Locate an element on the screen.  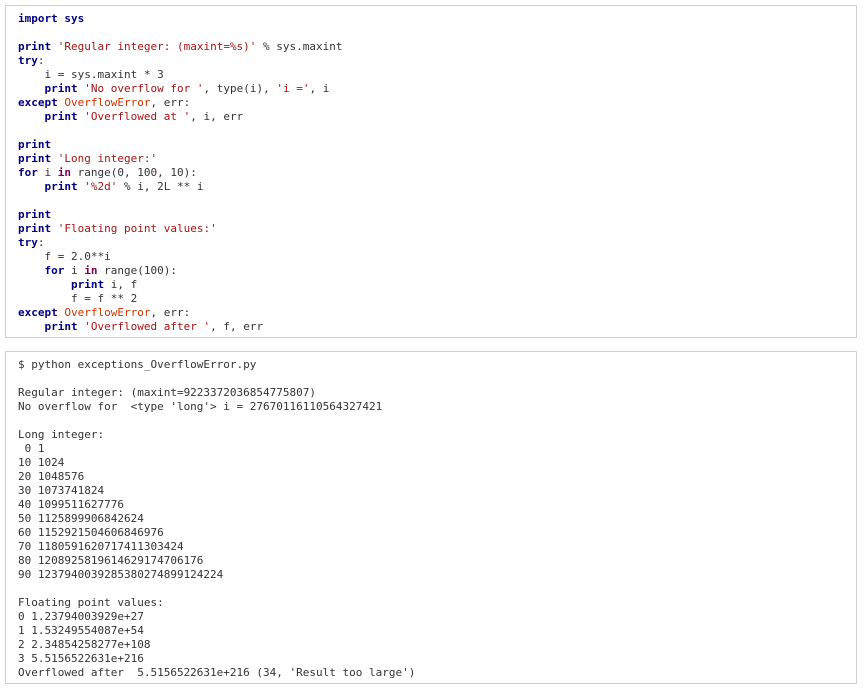
code-token: f = 2.0**i is located at coordinates (64, 256).